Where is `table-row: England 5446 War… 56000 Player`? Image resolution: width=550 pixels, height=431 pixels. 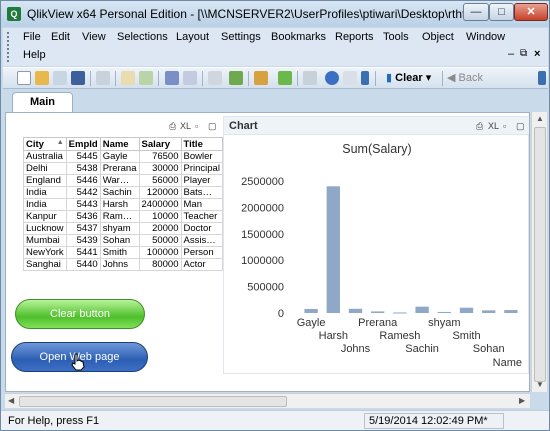
table-row: England 5446 War… 56000 Player is located at coordinates (123, 180).